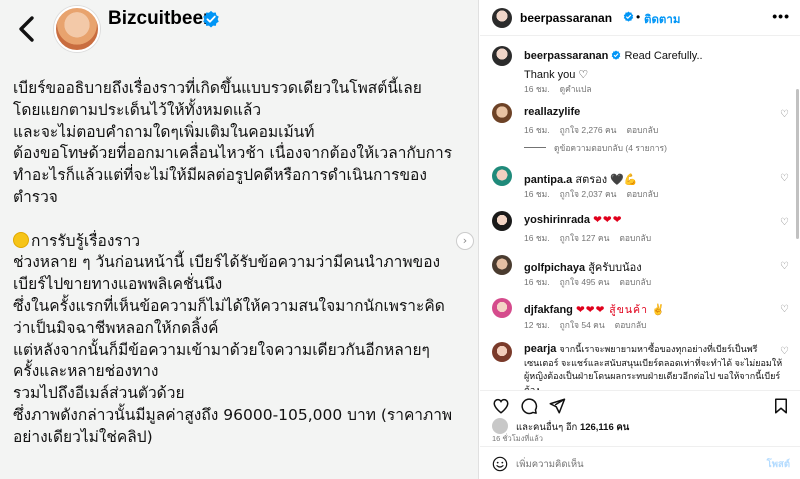 The image size is (800, 479). I want to click on post-section-heading: การรับรู้เรื่องราว, so click(240, 242).